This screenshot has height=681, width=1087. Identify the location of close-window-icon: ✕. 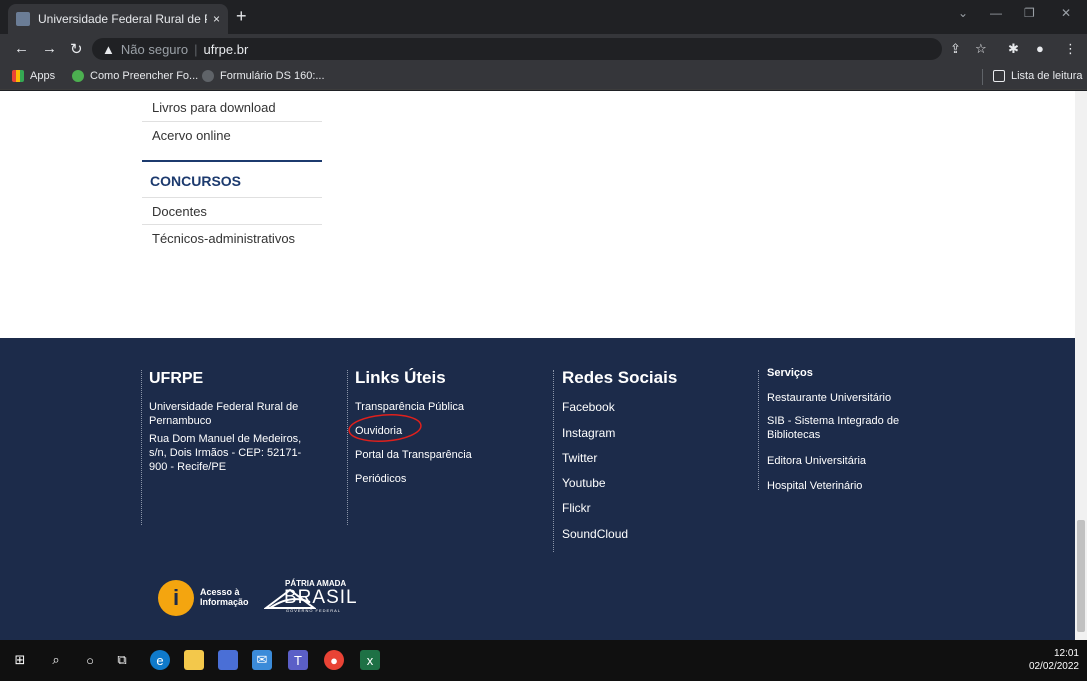
(1066, 13).